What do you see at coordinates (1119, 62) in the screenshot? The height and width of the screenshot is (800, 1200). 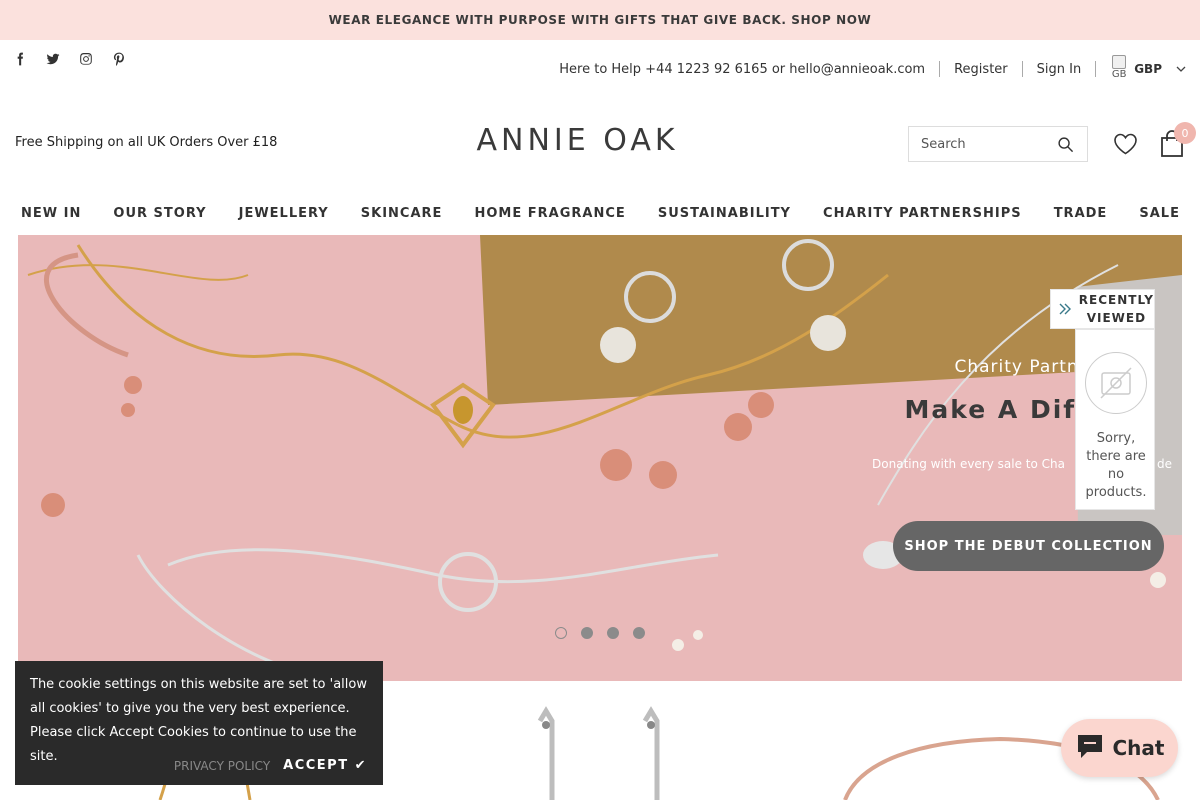 I see `broken-image-icon` at bounding box center [1119, 62].